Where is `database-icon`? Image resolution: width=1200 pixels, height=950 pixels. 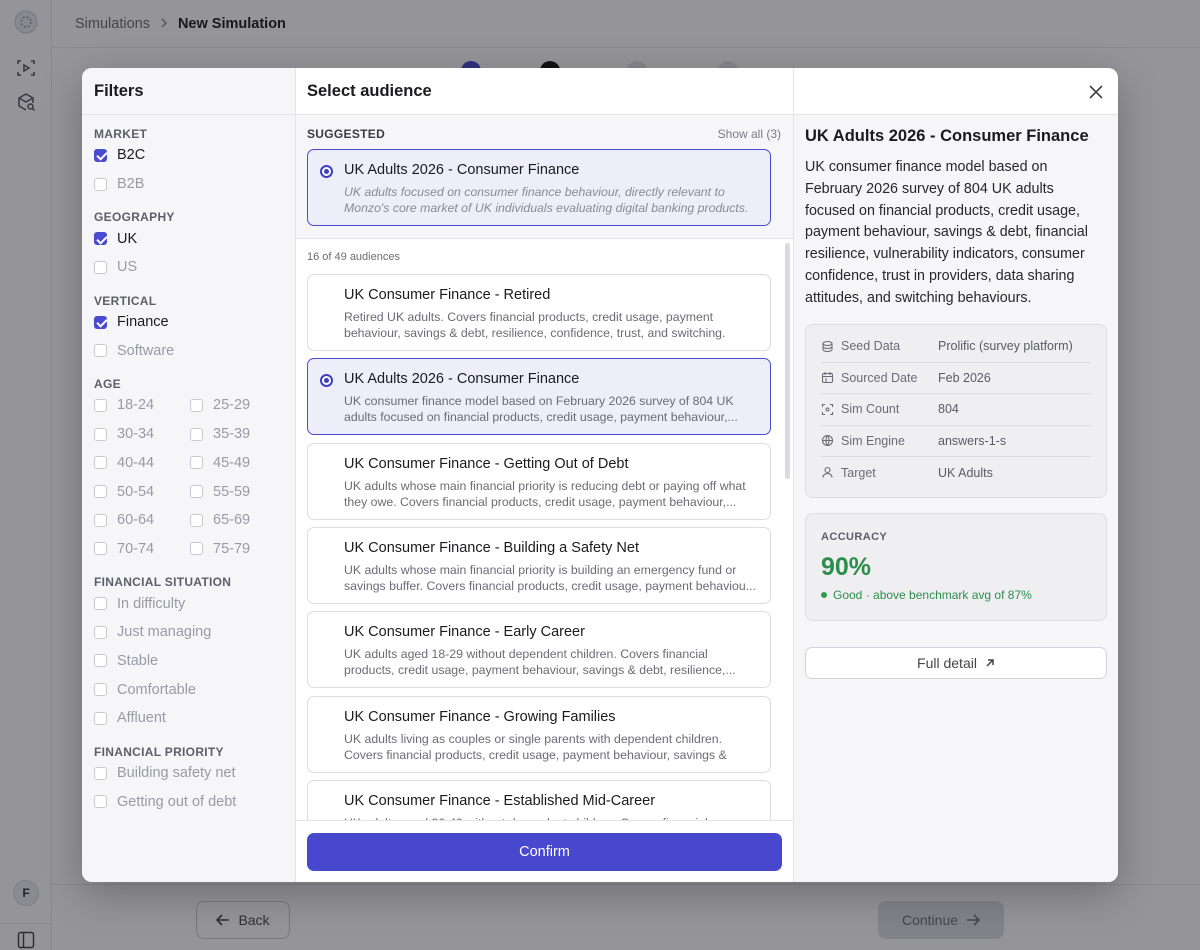 database-icon is located at coordinates (827, 346).